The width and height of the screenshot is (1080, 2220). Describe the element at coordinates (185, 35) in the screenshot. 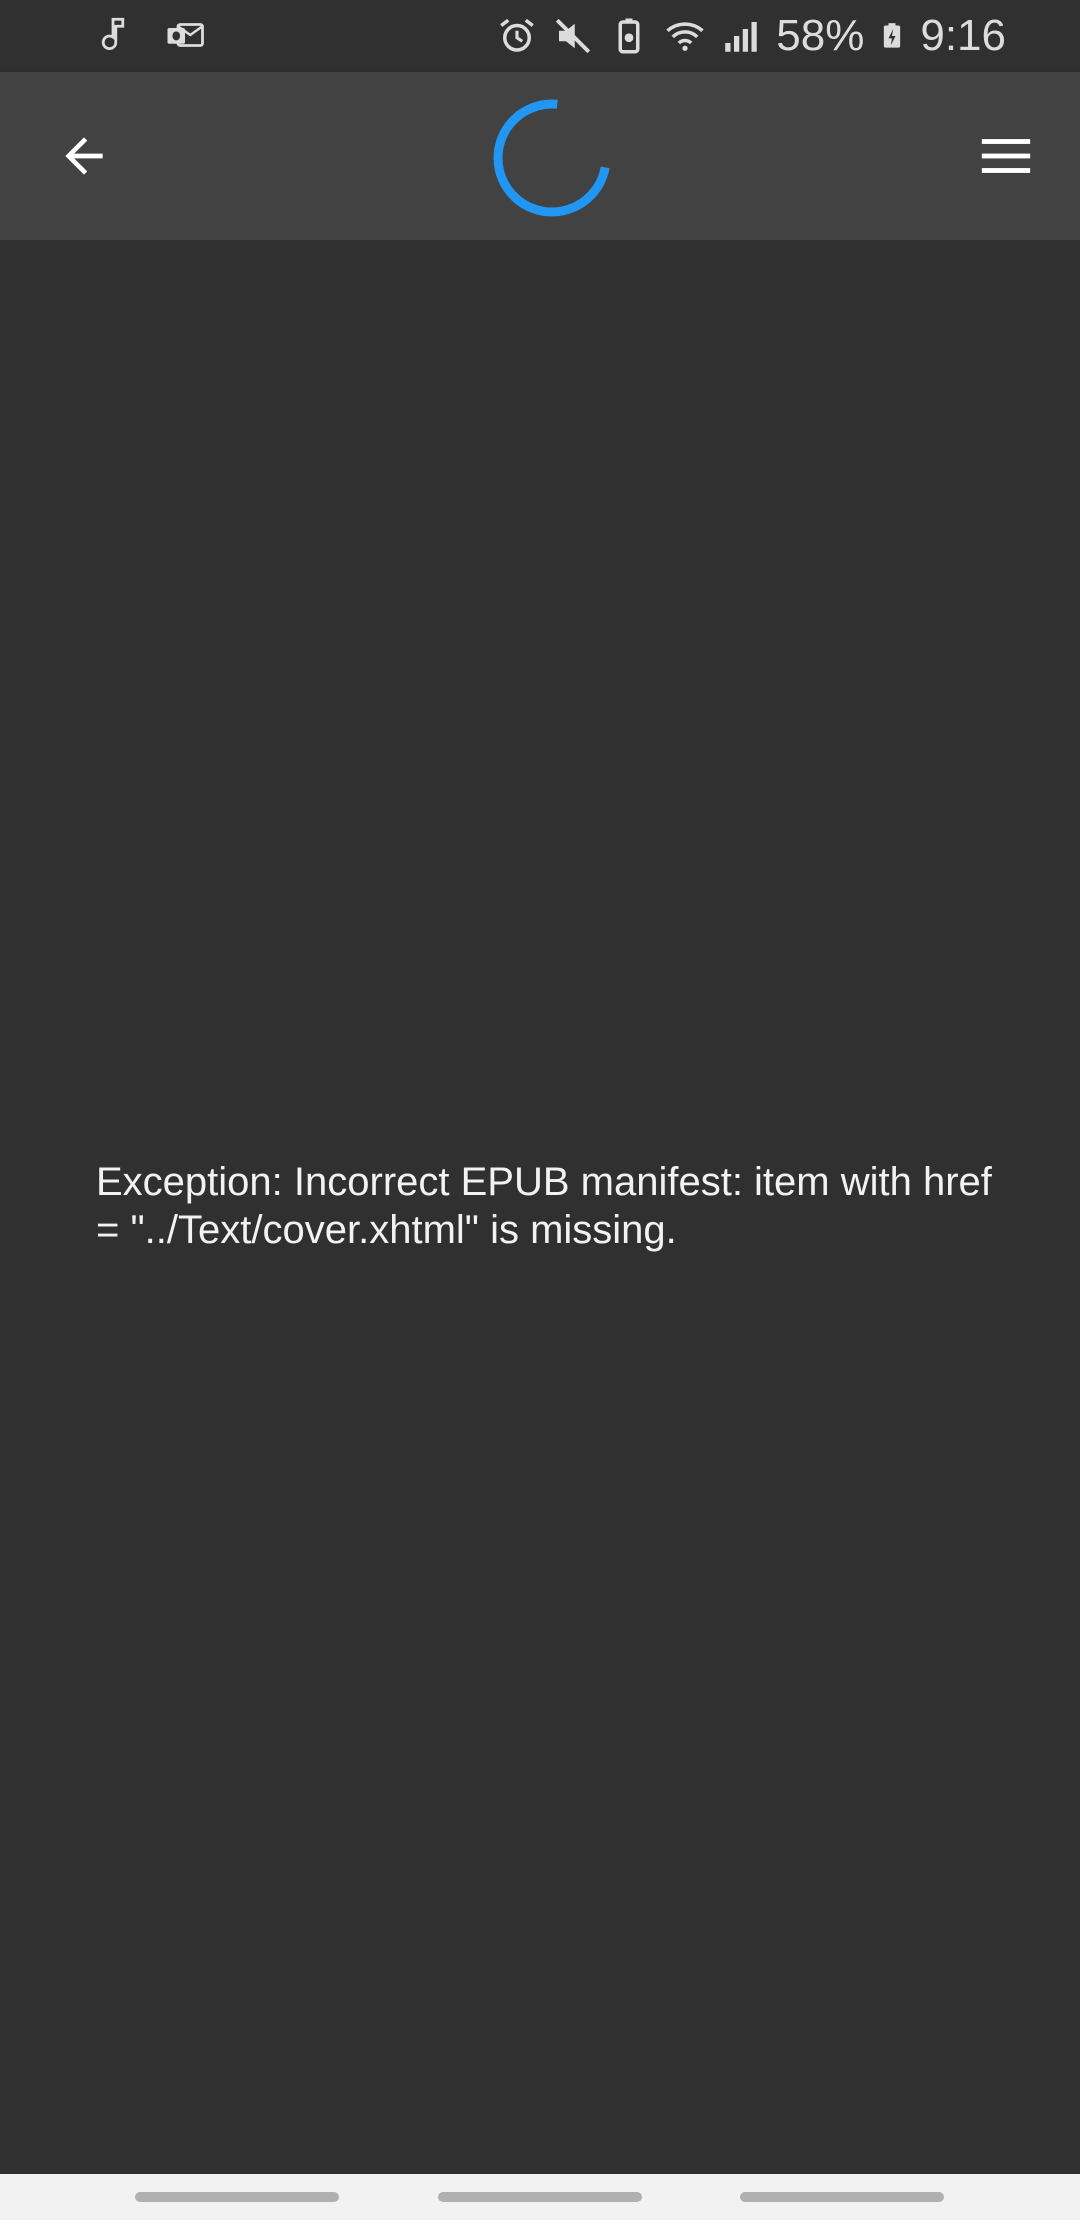

I see `outlook-icon` at that location.